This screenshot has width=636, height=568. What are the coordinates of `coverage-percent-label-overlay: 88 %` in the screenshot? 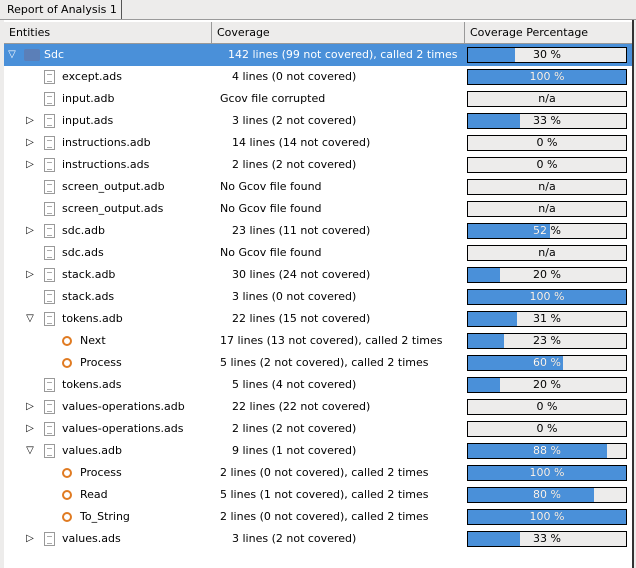 It's located at (547, 450).